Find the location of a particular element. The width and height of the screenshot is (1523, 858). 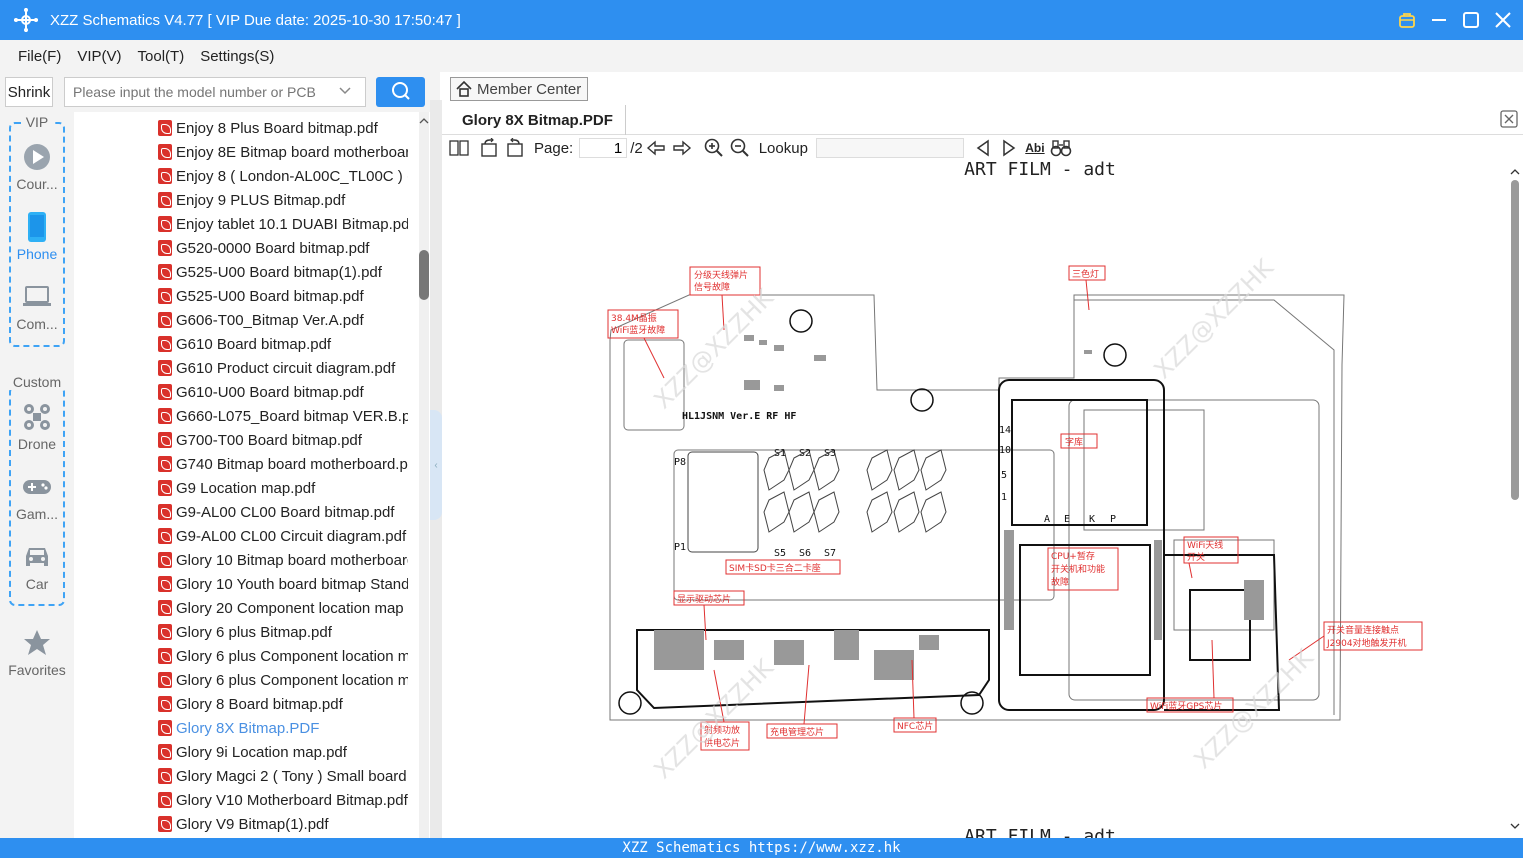

file-name: G525-U00 Board bitmap(1).pdf is located at coordinates (279, 272).